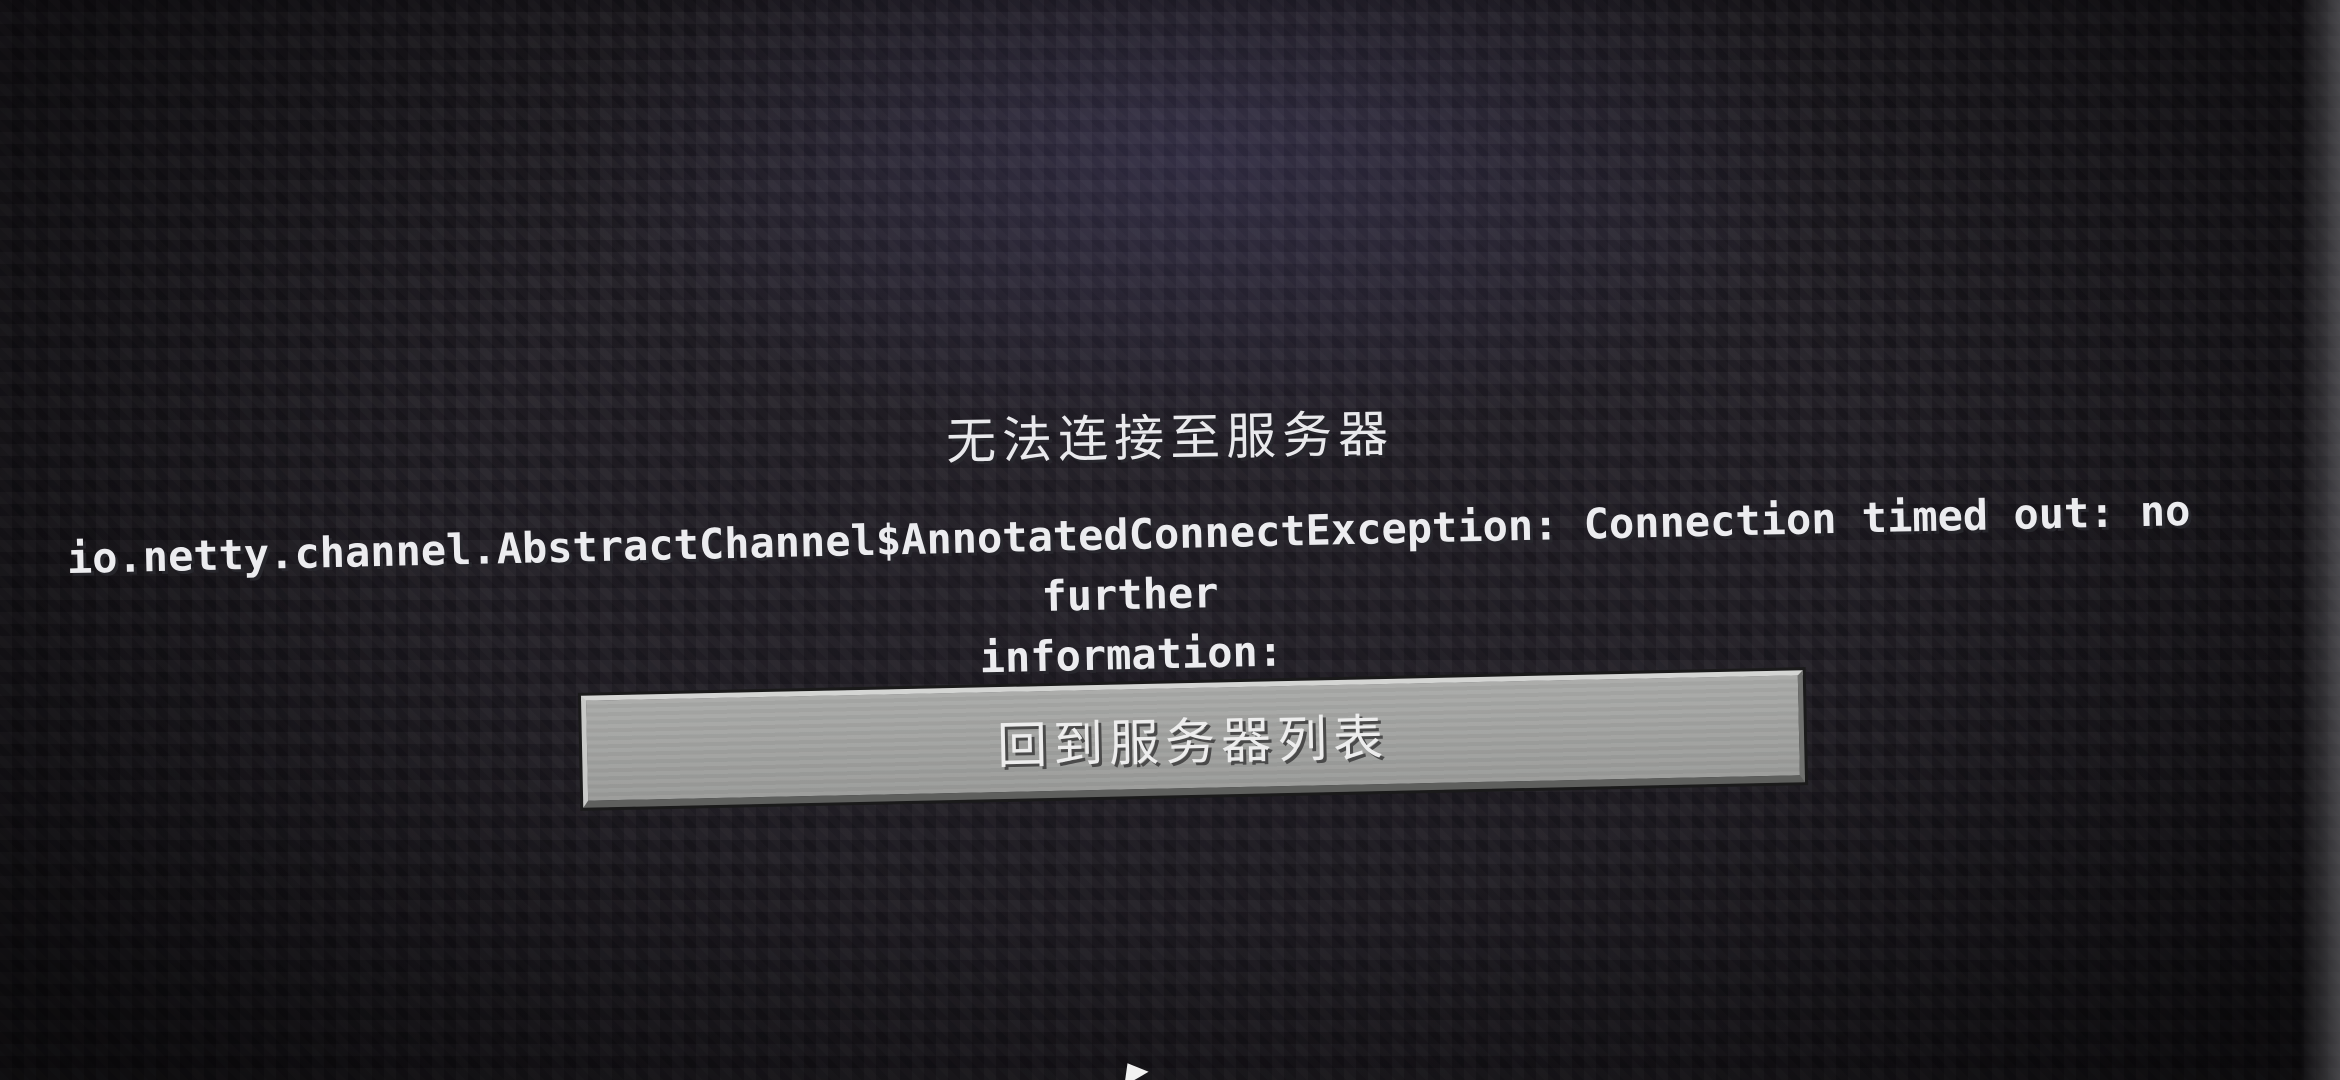 This screenshot has width=2340, height=1080. What do you see at coordinates (2320, 540) in the screenshot?
I see `monitor-edge` at bounding box center [2320, 540].